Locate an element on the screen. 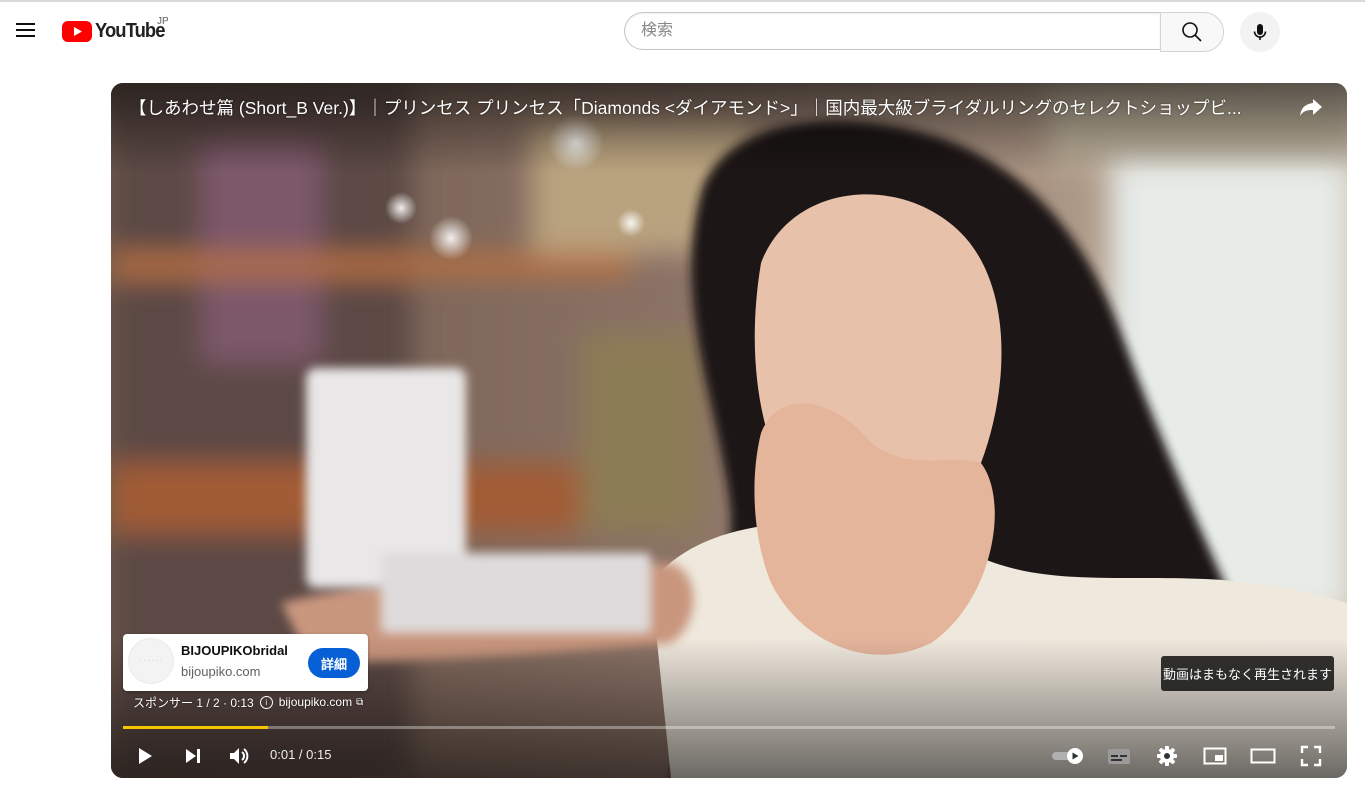  region-code: JP is located at coordinates (163, 21).